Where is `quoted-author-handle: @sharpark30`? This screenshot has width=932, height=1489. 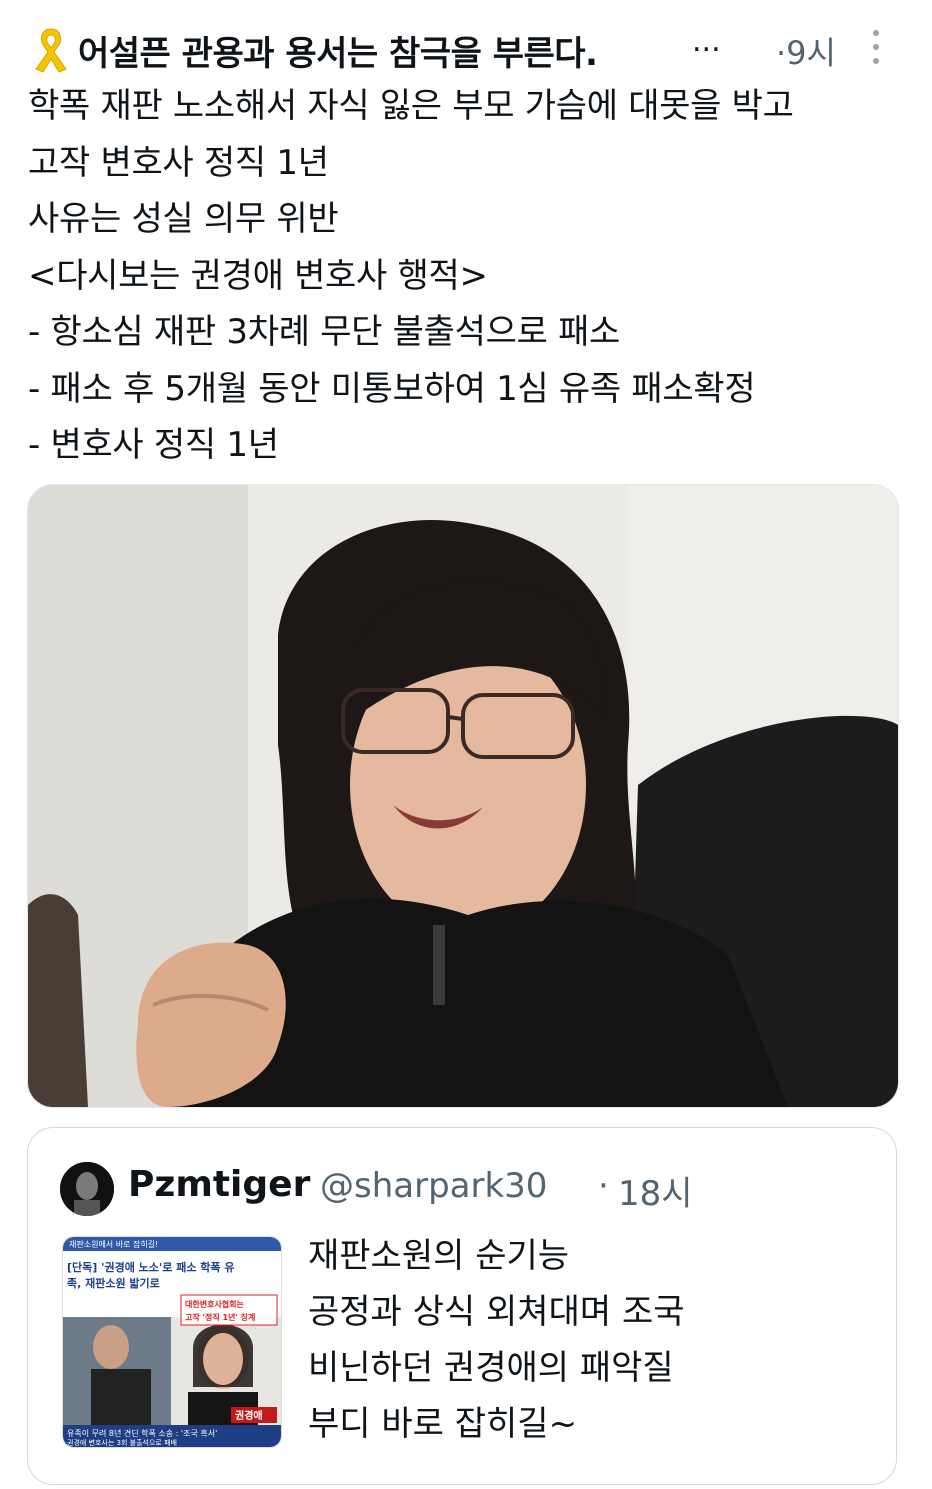
quoted-author-handle: @sharpark30 is located at coordinates (433, 1186).